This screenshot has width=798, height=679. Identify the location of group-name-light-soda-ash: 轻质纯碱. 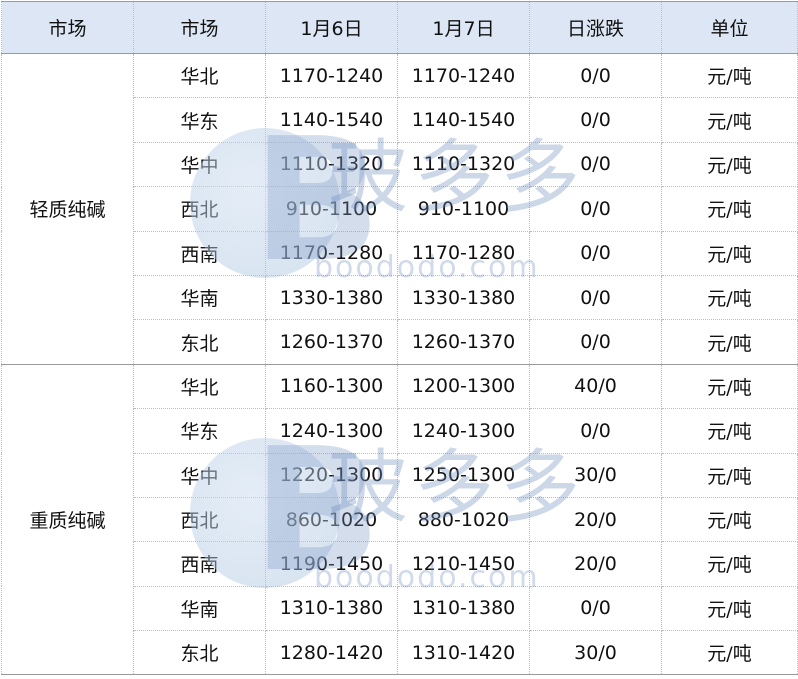
(67, 209).